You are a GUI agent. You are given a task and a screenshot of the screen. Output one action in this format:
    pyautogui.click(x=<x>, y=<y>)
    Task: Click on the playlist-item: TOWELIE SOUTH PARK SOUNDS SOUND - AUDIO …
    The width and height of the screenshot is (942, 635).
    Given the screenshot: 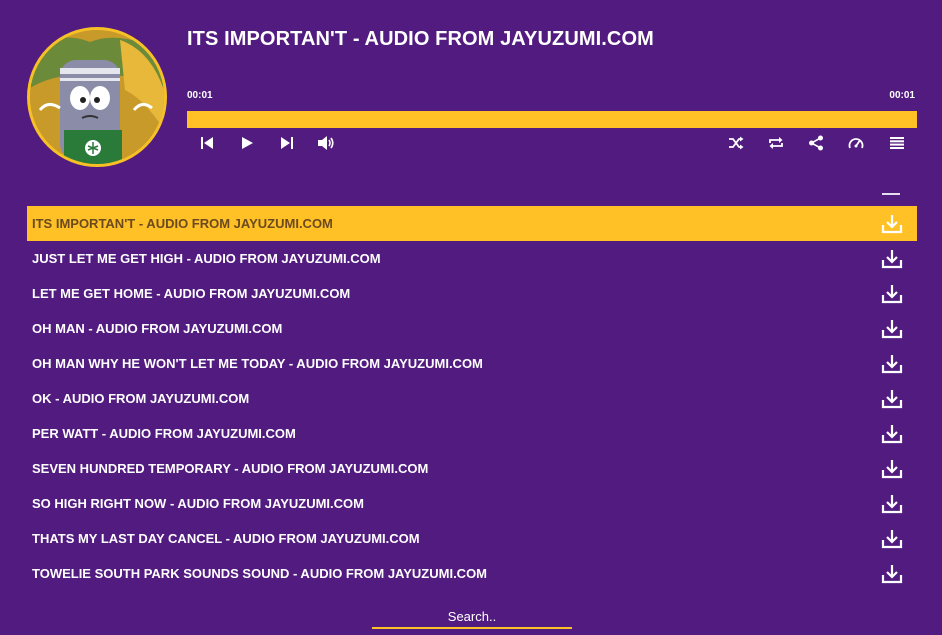 What is the action you would take?
    pyautogui.click(x=472, y=573)
    